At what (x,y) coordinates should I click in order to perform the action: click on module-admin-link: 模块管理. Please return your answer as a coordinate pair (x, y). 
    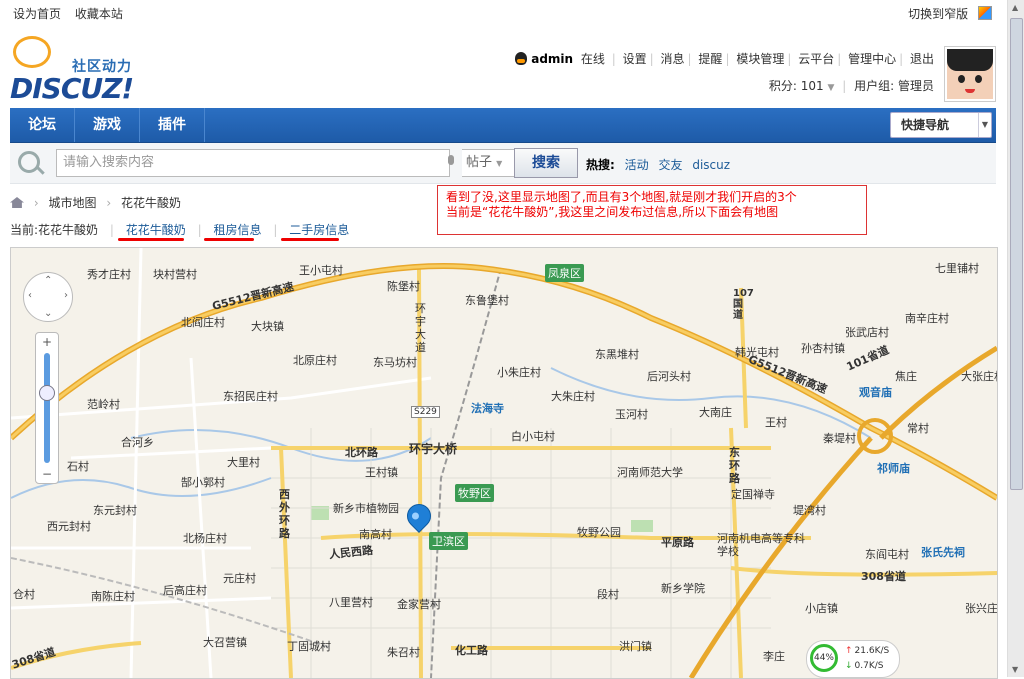
    Looking at the image, I should click on (760, 59).